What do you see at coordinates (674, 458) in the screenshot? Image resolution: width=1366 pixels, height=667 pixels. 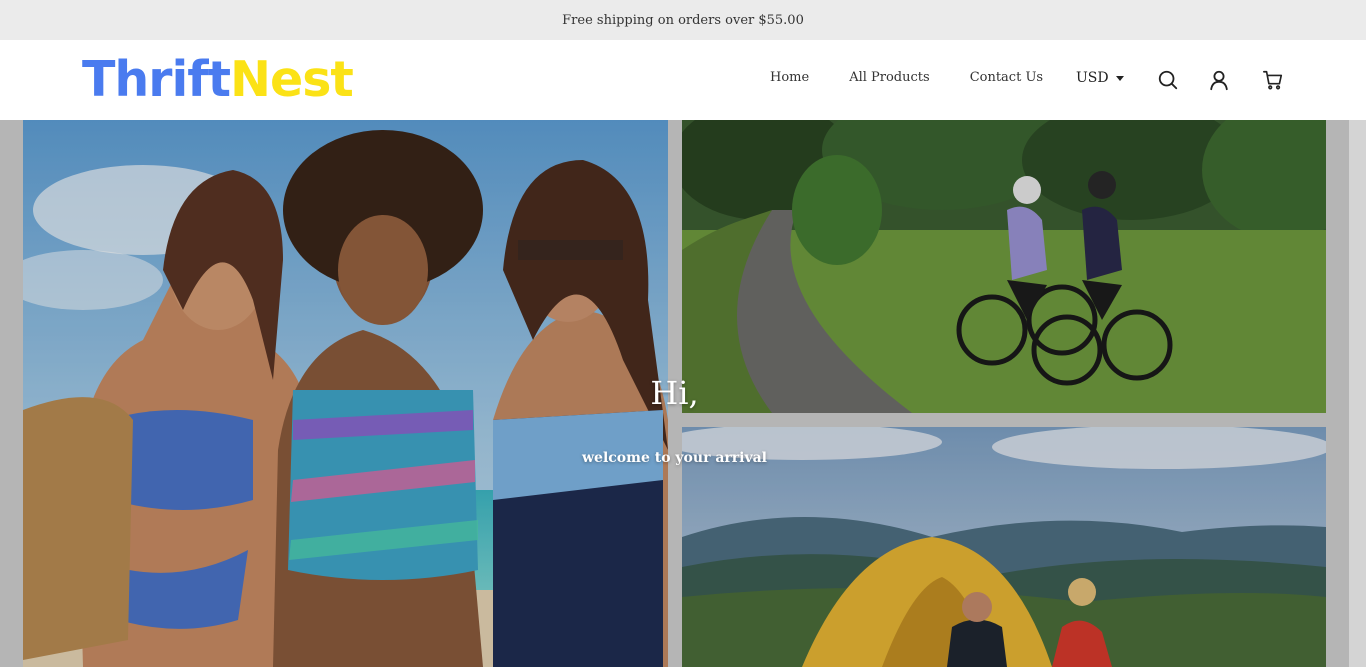 I see `hero-subheading: welcome to your arrival` at bounding box center [674, 458].